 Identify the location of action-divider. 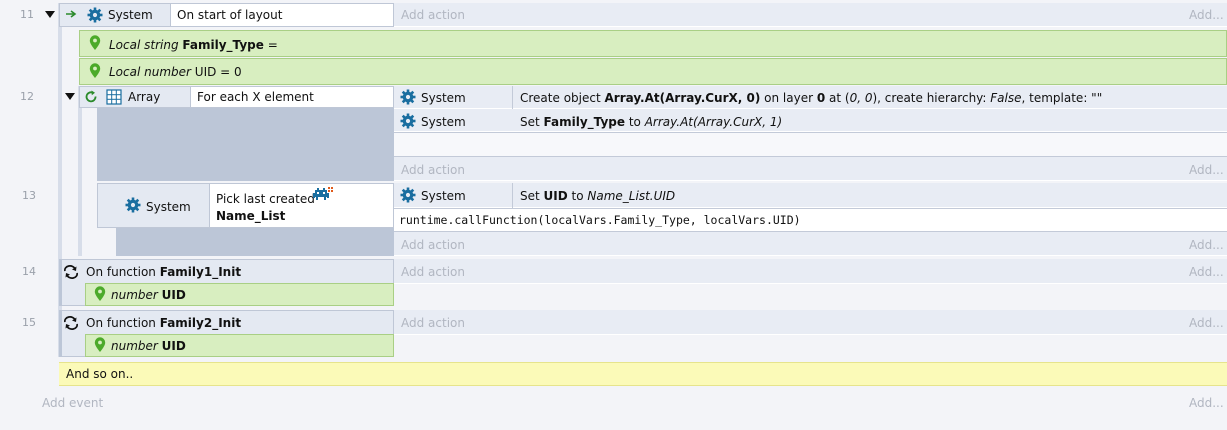
(512, 195).